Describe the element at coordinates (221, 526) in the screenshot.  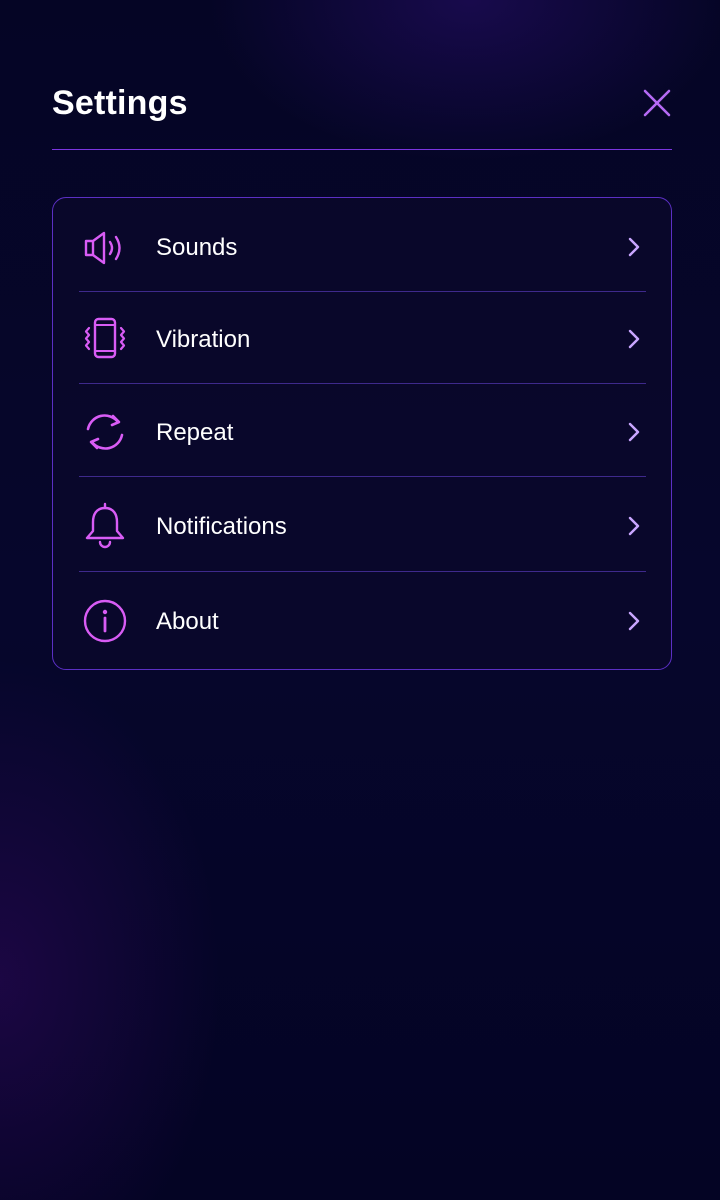
I see `settings-item-label: Notifications` at that location.